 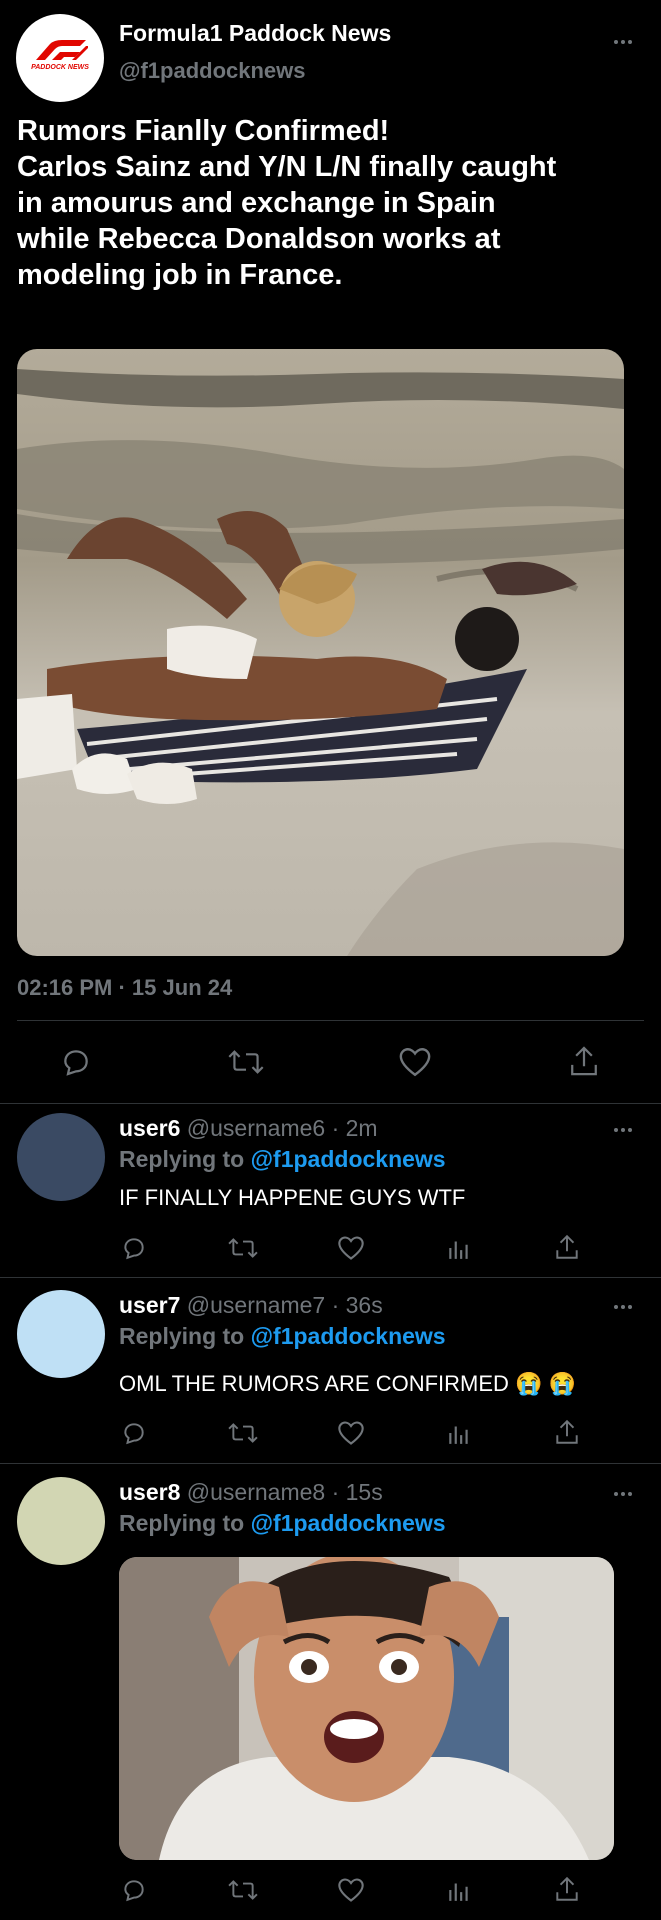 I want to click on reply-name: user6, so click(x=149, y=1128).